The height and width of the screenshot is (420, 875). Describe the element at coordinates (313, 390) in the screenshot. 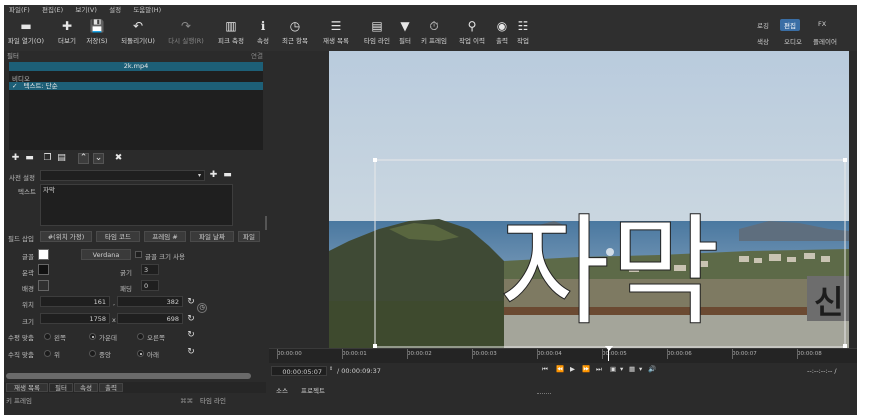

I see `tab-project: 프로젝트` at that location.